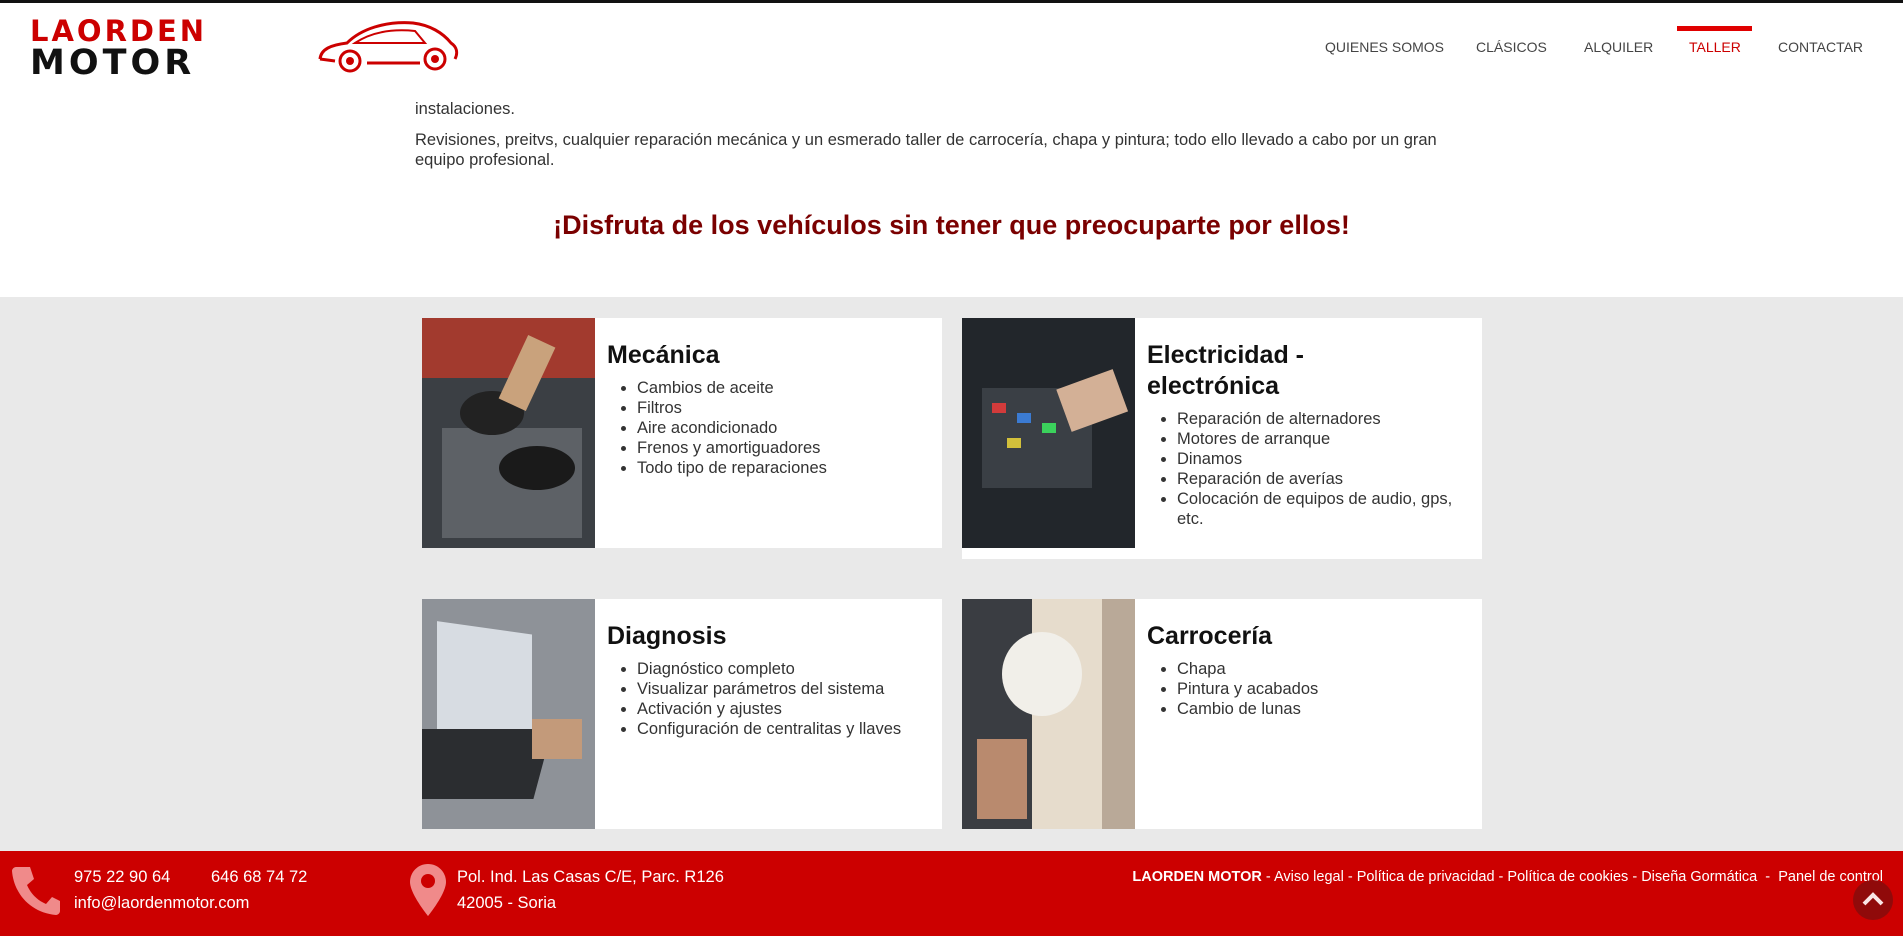 This screenshot has width=1903, height=936. I want to click on list-item: Dinamos, so click(1327, 459).